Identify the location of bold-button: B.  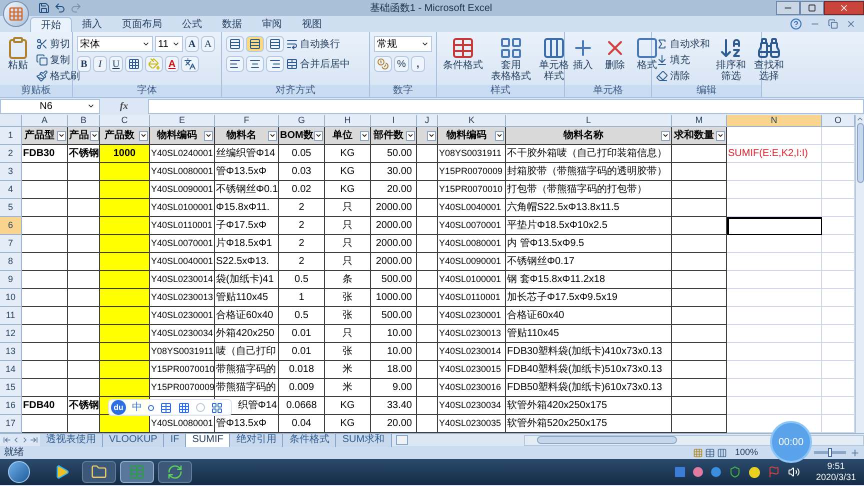
(84, 64).